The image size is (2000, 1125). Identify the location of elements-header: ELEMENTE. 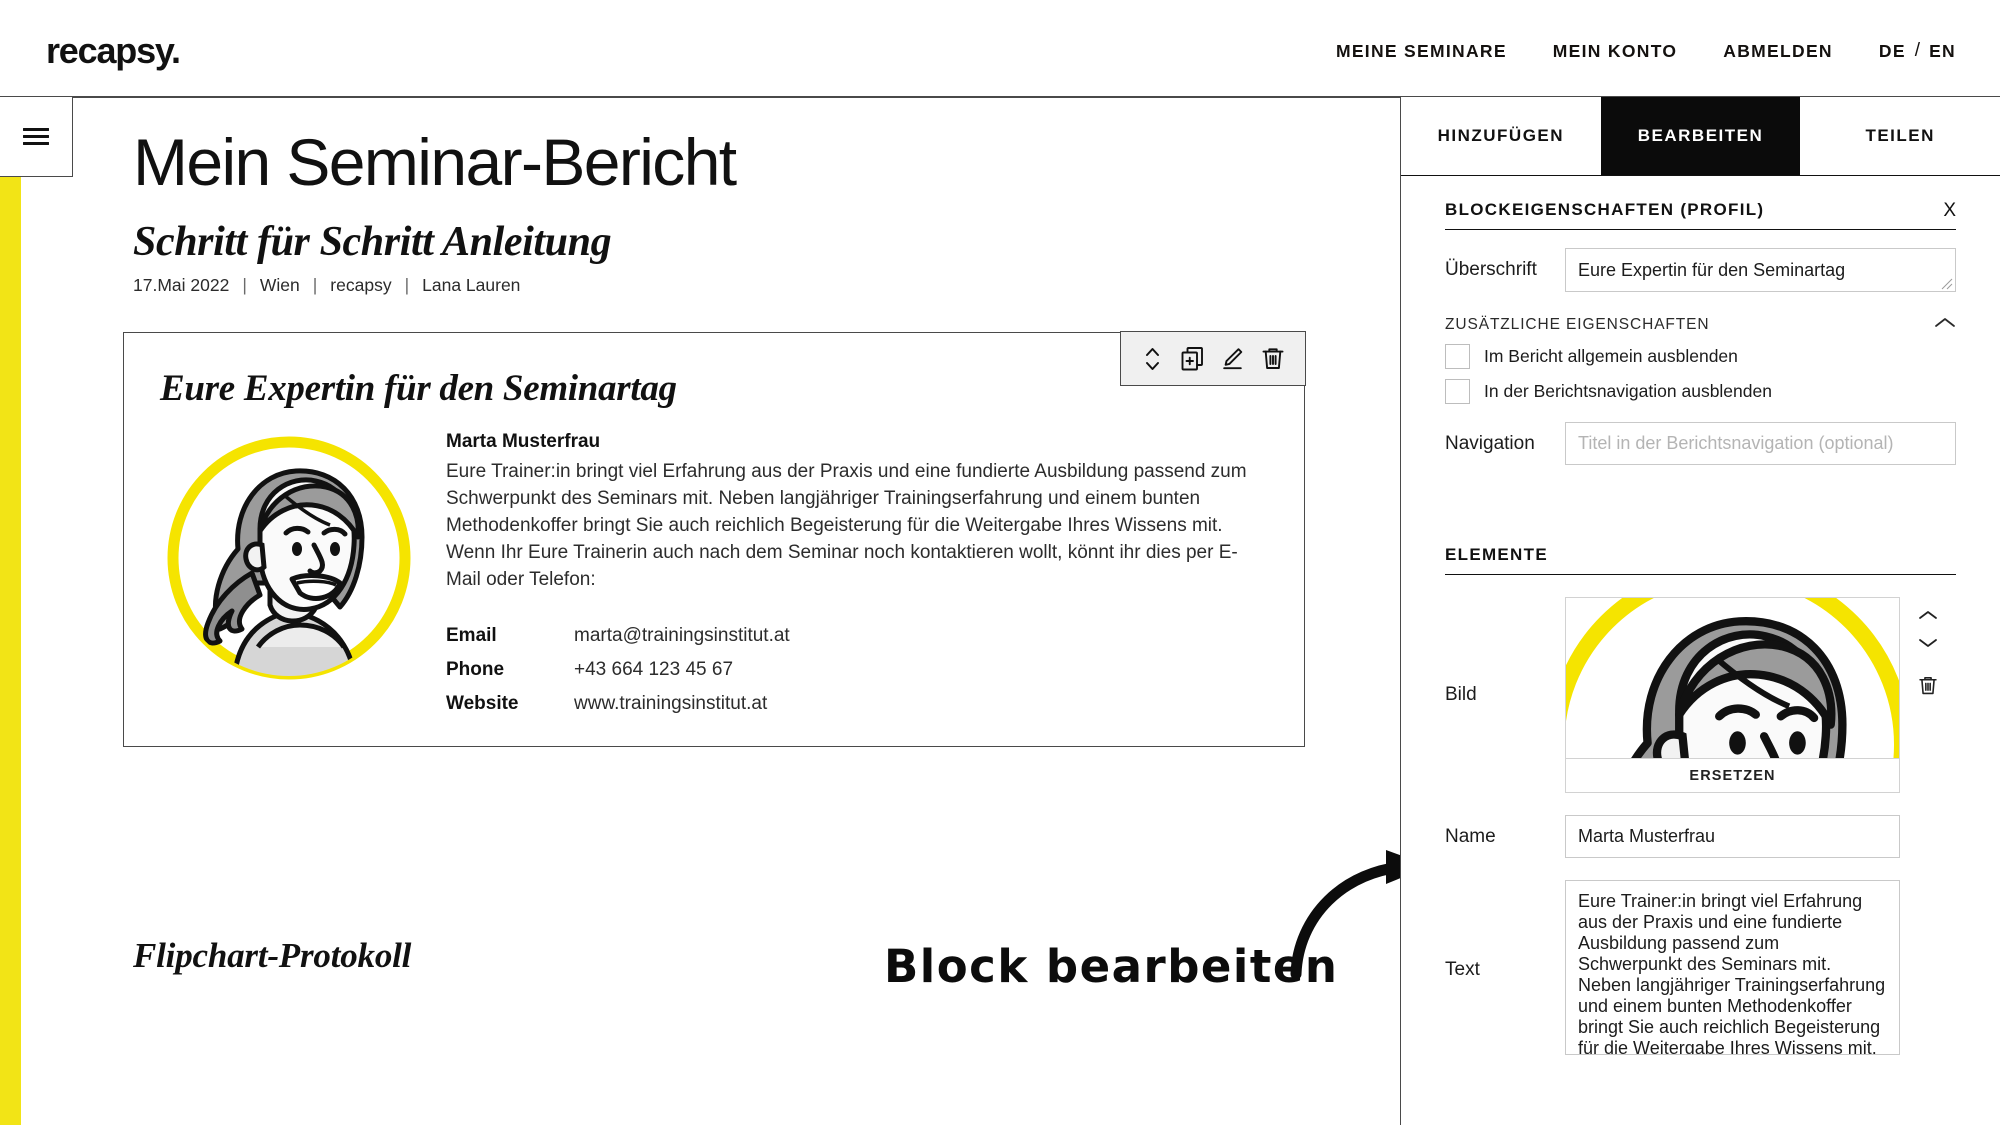
(1700, 548).